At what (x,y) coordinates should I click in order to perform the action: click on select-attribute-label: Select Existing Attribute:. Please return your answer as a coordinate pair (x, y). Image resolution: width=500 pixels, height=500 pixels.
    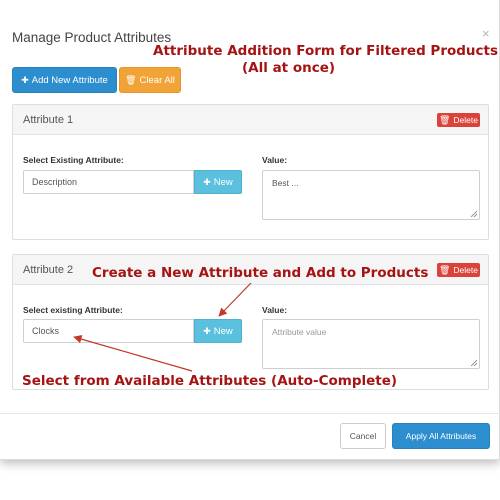
    Looking at the image, I should click on (73, 160).